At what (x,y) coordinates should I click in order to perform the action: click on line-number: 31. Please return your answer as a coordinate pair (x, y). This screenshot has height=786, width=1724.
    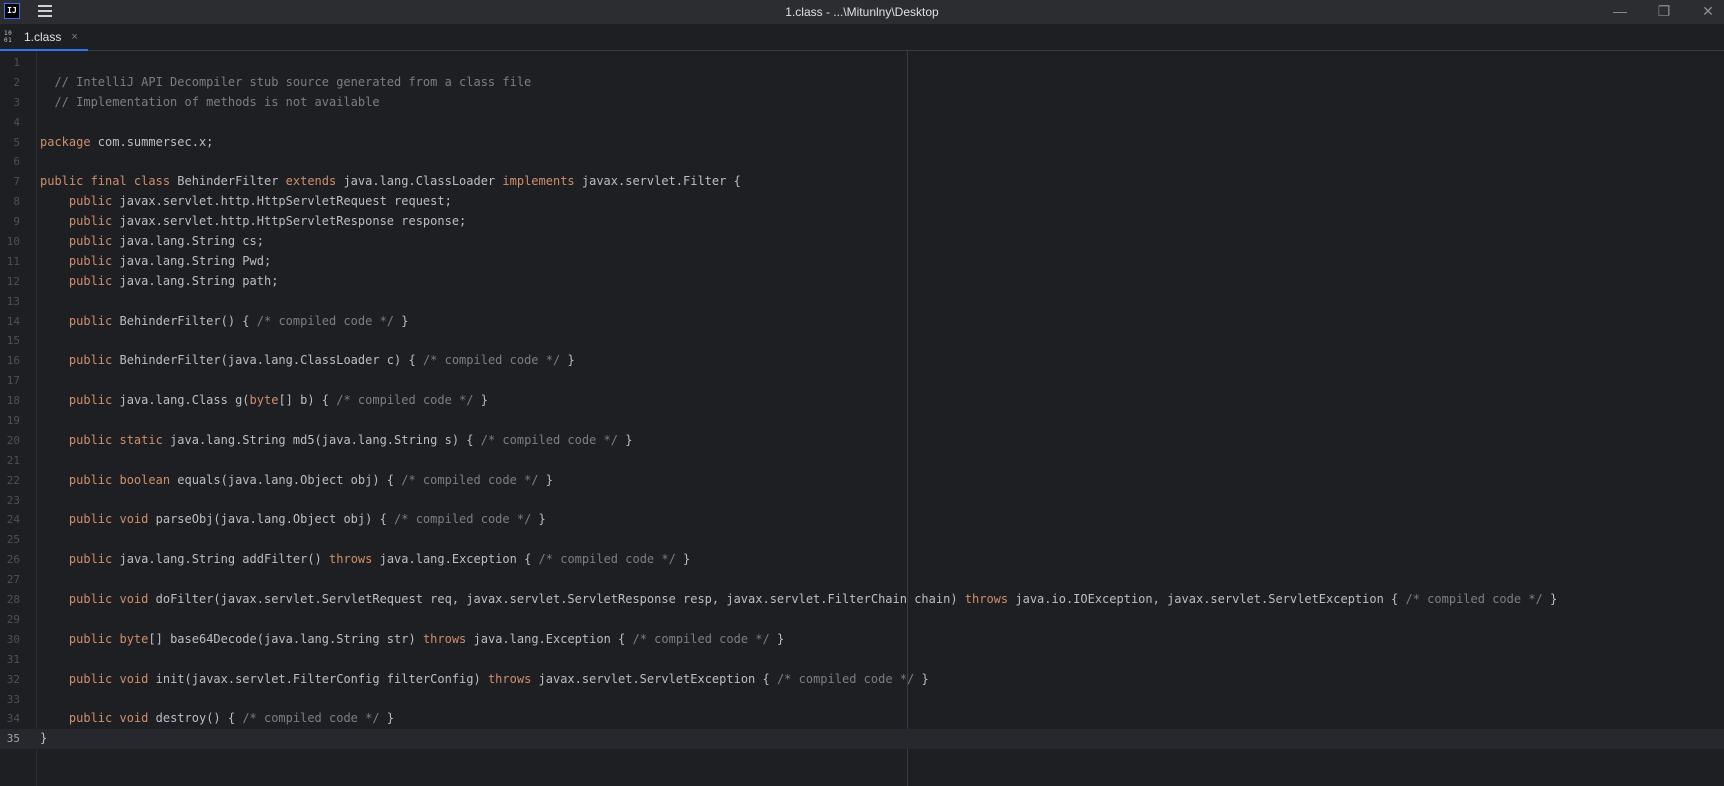
    Looking at the image, I should click on (13, 659).